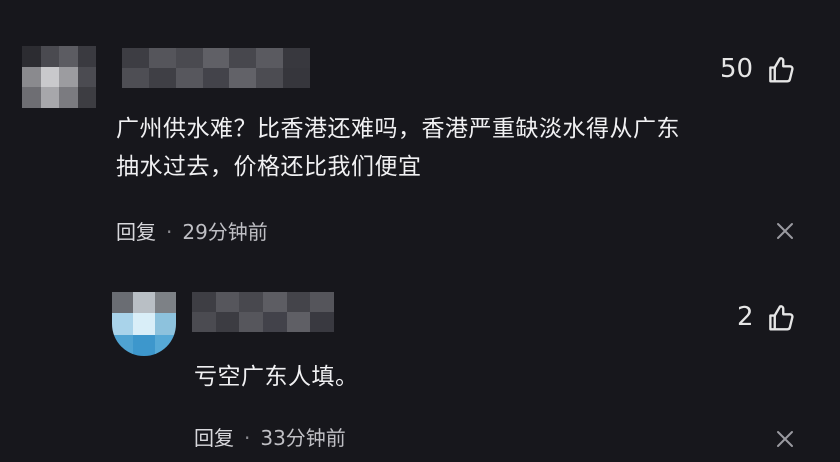  What do you see at coordinates (59, 77) in the screenshot?
I see `avatar` at bounding box center [59, 77].